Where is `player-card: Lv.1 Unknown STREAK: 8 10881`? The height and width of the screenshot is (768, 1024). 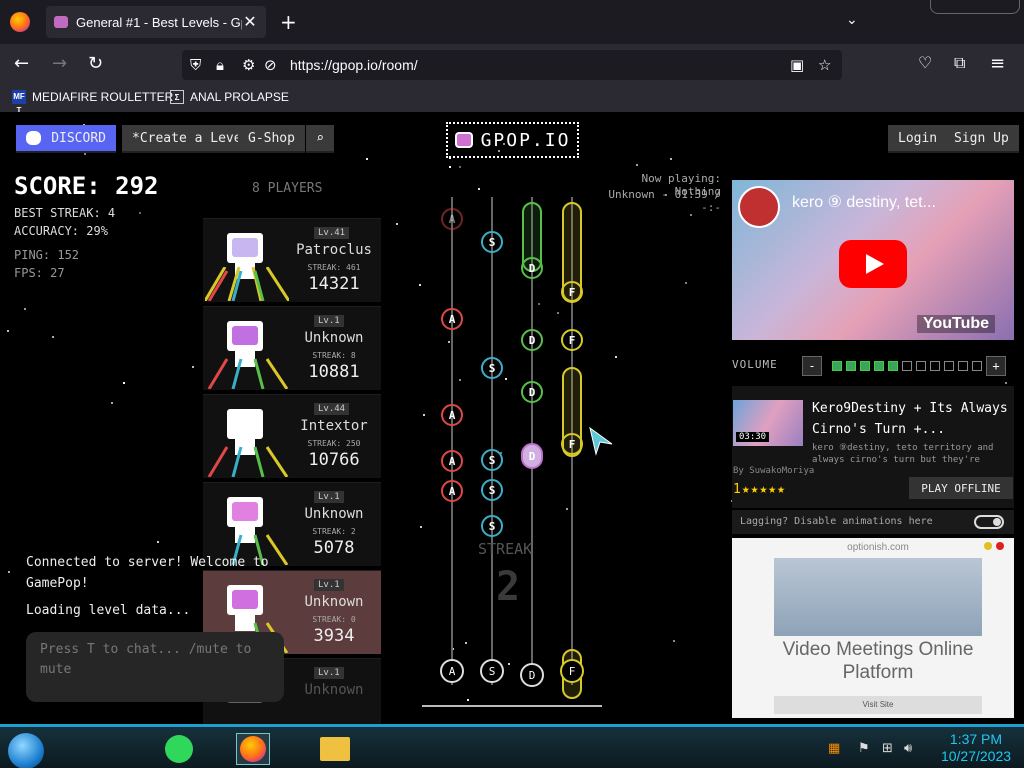
player-card: Lv.1 Unknown STREAK: 8 10881 is located at coordinates (292, 348).